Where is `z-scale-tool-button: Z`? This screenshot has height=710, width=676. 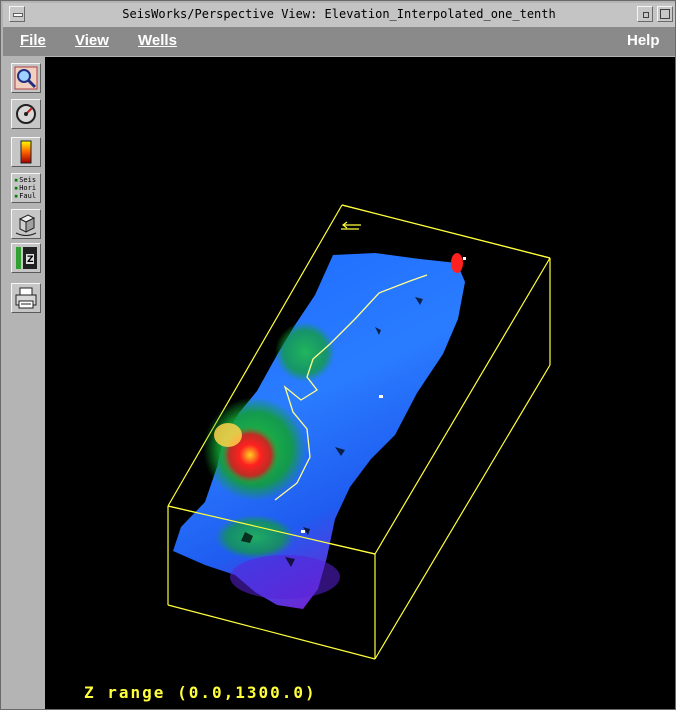 z-scale-tool-button: Z is located at coordinates (26, 258).